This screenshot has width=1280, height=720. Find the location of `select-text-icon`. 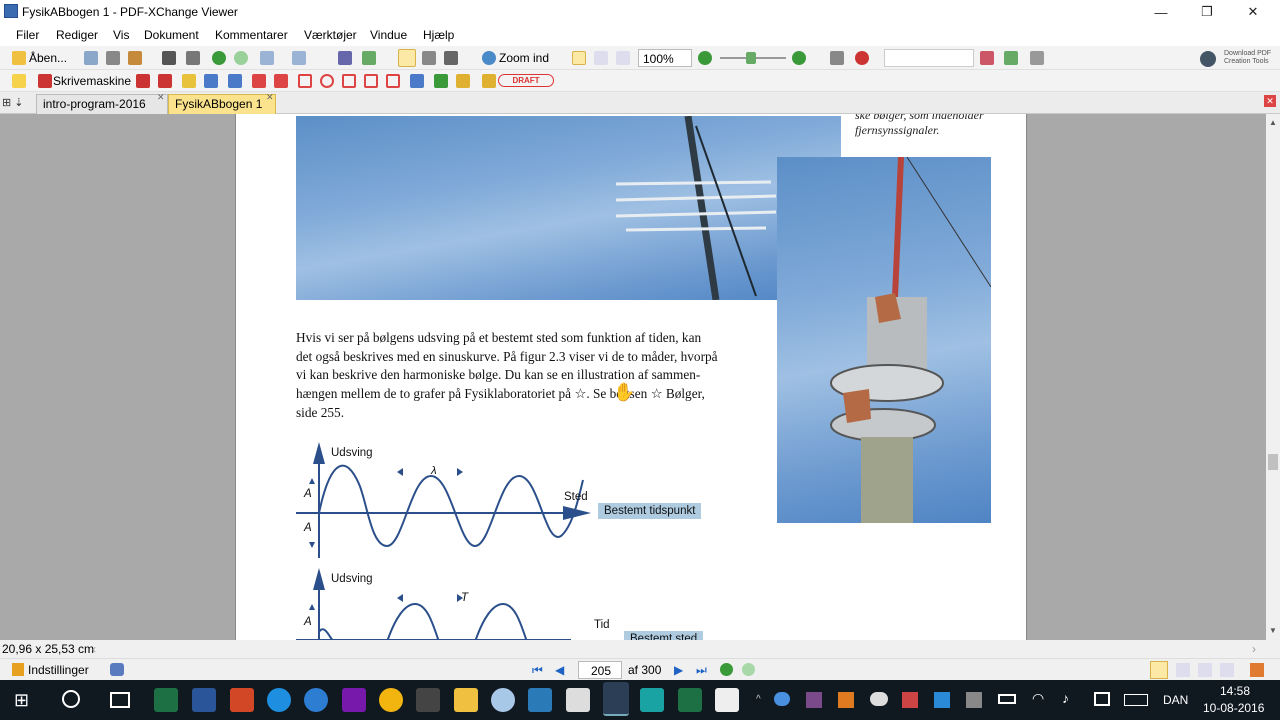

select-text-icon is located at coordinates (451, 58).